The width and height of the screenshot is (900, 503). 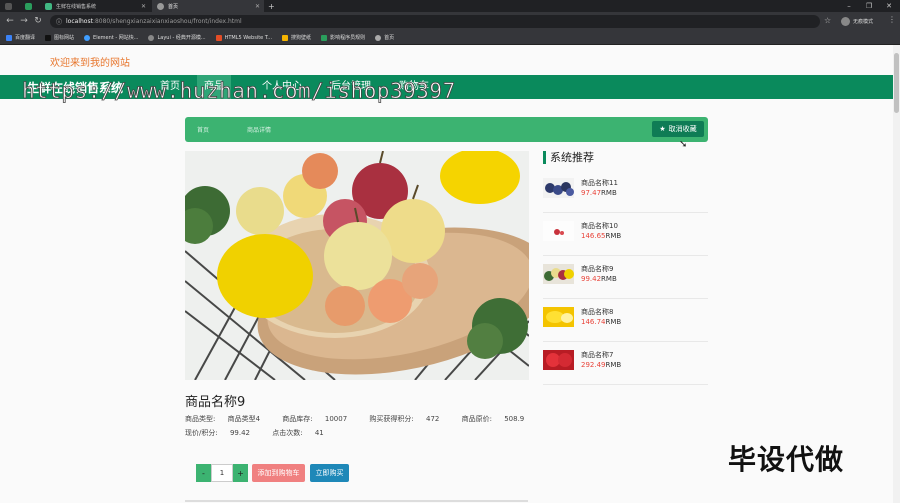 What do you see at coordinates (90, 63) in the screenshot?
I see `welcome-text: 欢迎来到我的网站` at bounding box center [90, 63].